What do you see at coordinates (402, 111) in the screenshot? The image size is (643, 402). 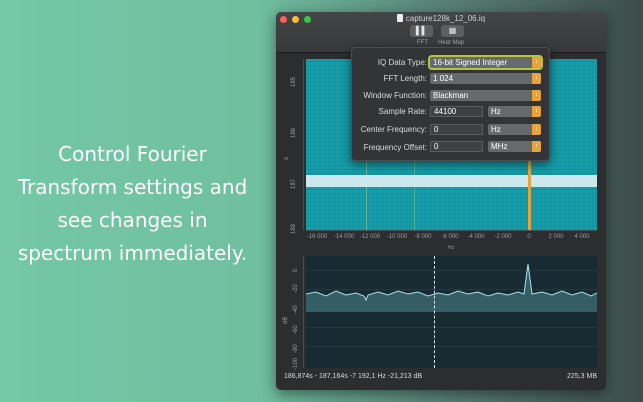 I see `sample-rate-label: Sample Rate:` at bounding box center [402, 111].